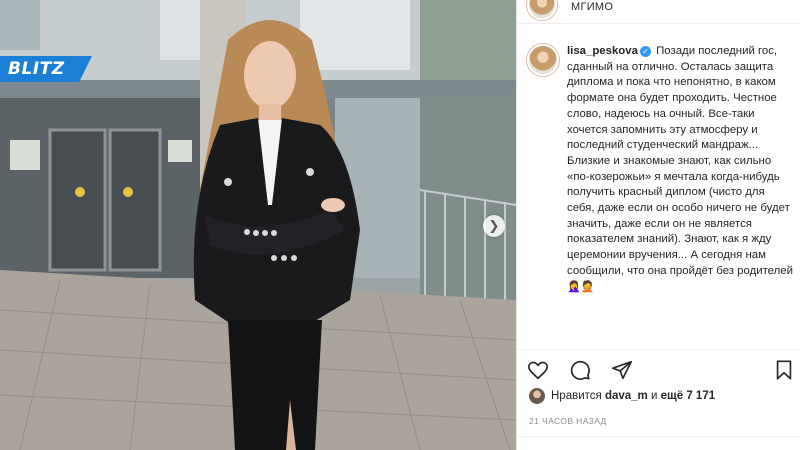 This screenshot has width=800, height=450. What do you see at coordinates (580, 370) in the screenshot?
I see `comment-icon` at bounding box center [580, 370].